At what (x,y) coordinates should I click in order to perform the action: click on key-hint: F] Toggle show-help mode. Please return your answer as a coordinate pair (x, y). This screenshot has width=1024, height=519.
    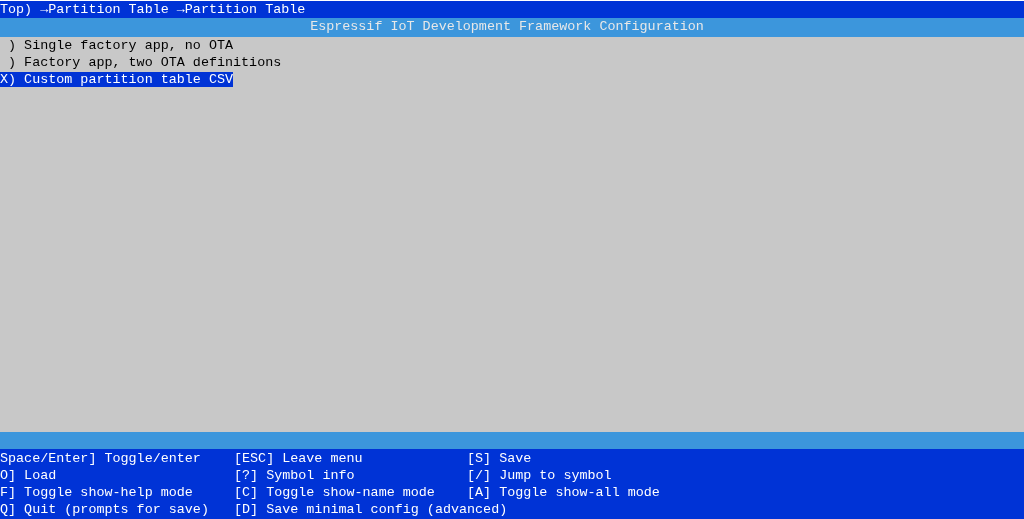
    Looking at the image, I should click on (96, 492).